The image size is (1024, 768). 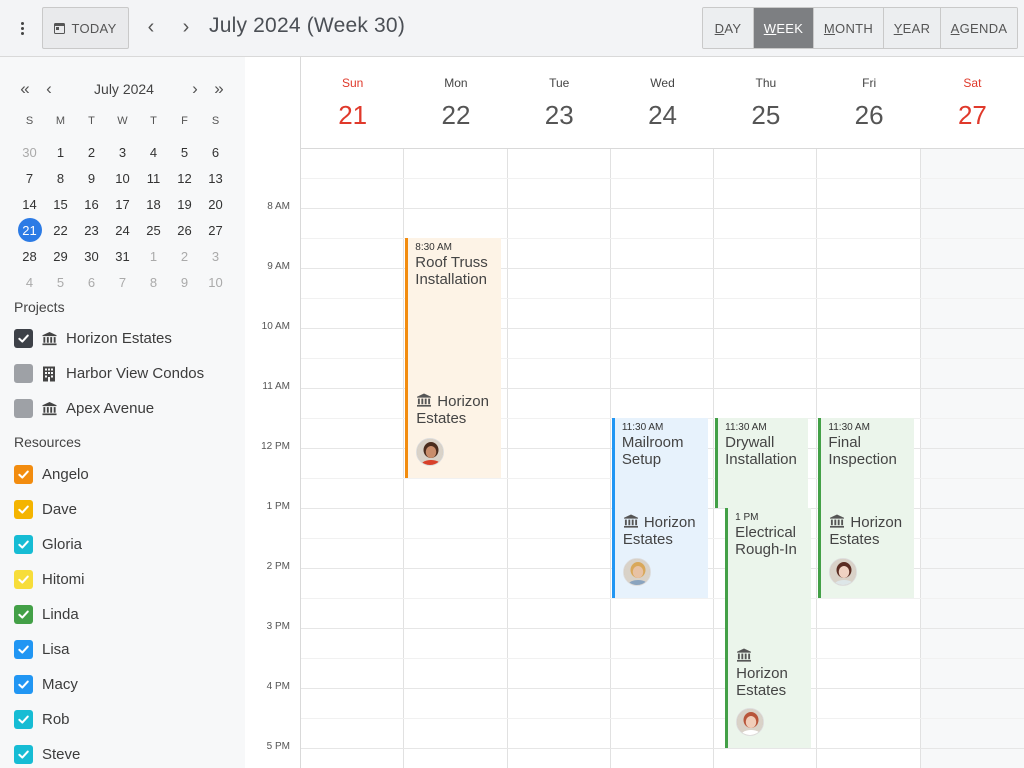 I want to click on mini-calendar-day: 26, so click(x=184, y=230).